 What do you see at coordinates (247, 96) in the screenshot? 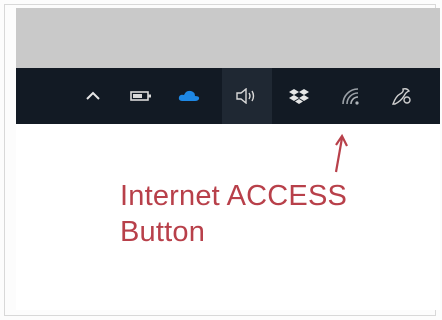
I see `volume-icon` at bounding box center [247, 96].